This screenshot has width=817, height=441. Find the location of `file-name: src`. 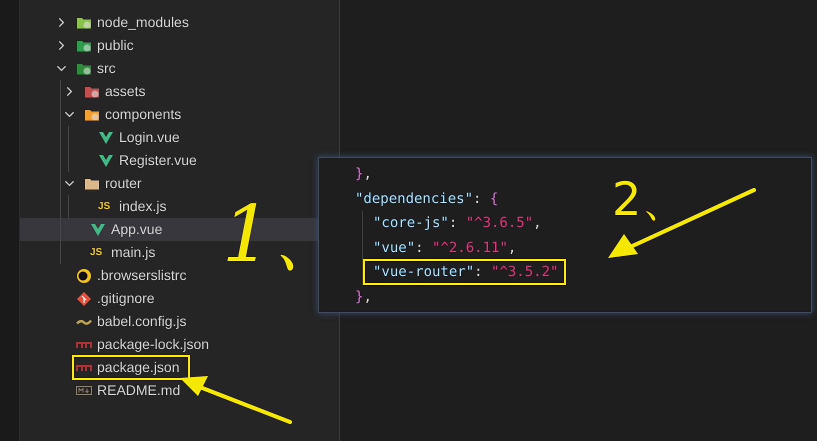

file-name: src is located at coordinates (106, 68).